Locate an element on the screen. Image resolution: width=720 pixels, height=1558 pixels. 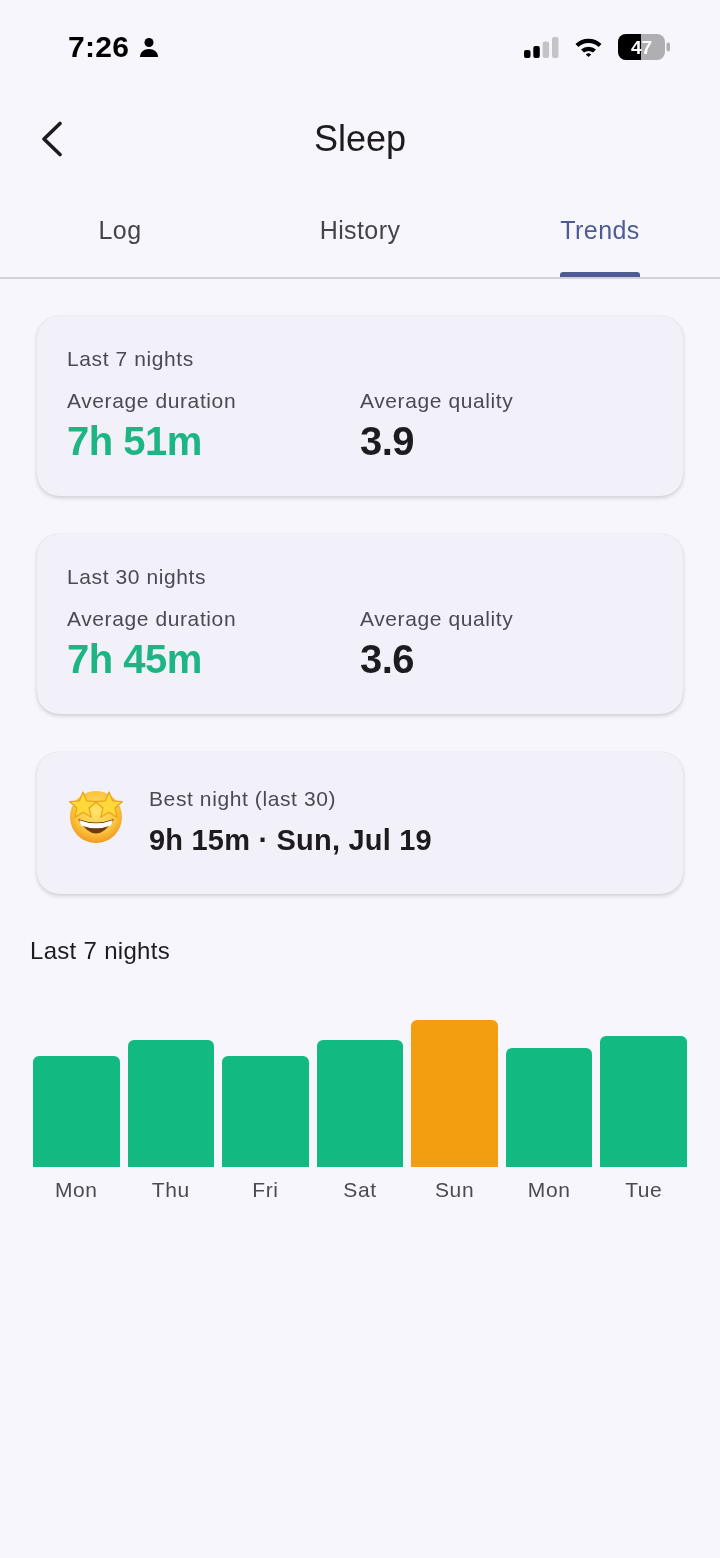
period-label: Last 7 nights is located at coordinates (131, 359).